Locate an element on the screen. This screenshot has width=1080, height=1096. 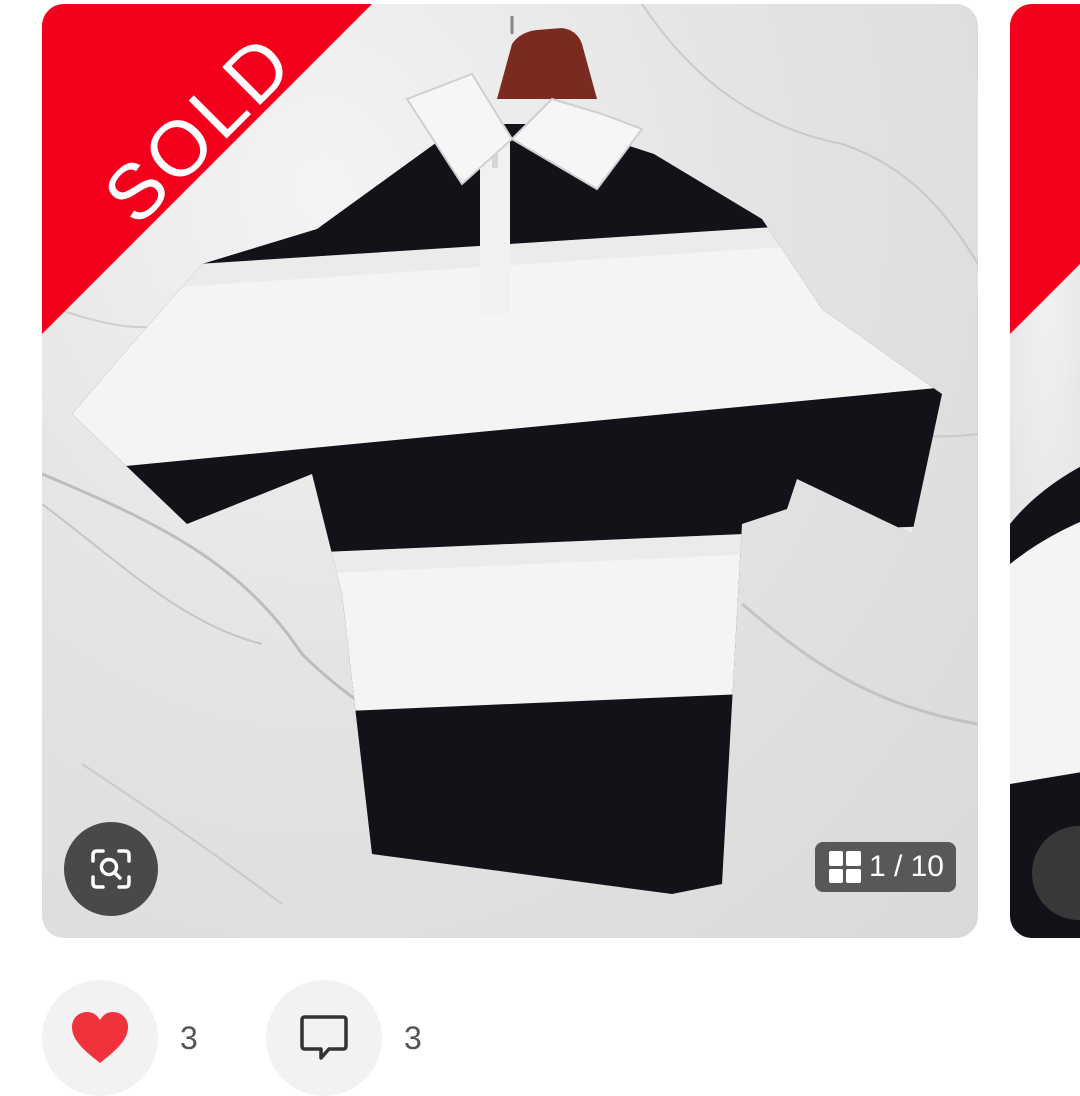
grid-icon is located at coordinates (844, 867).